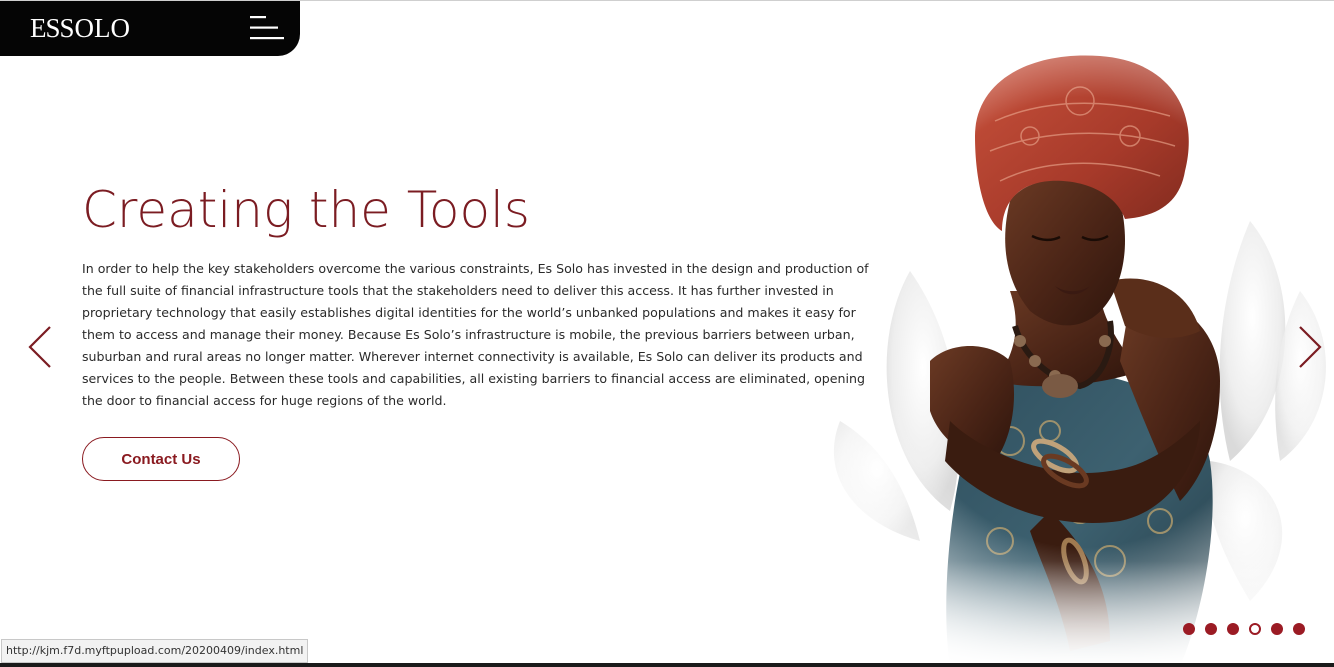  What do you see at coordinates (40, 347) in the screenshot?
I see `chevron-left-icon` at bounding box center [40, 347].